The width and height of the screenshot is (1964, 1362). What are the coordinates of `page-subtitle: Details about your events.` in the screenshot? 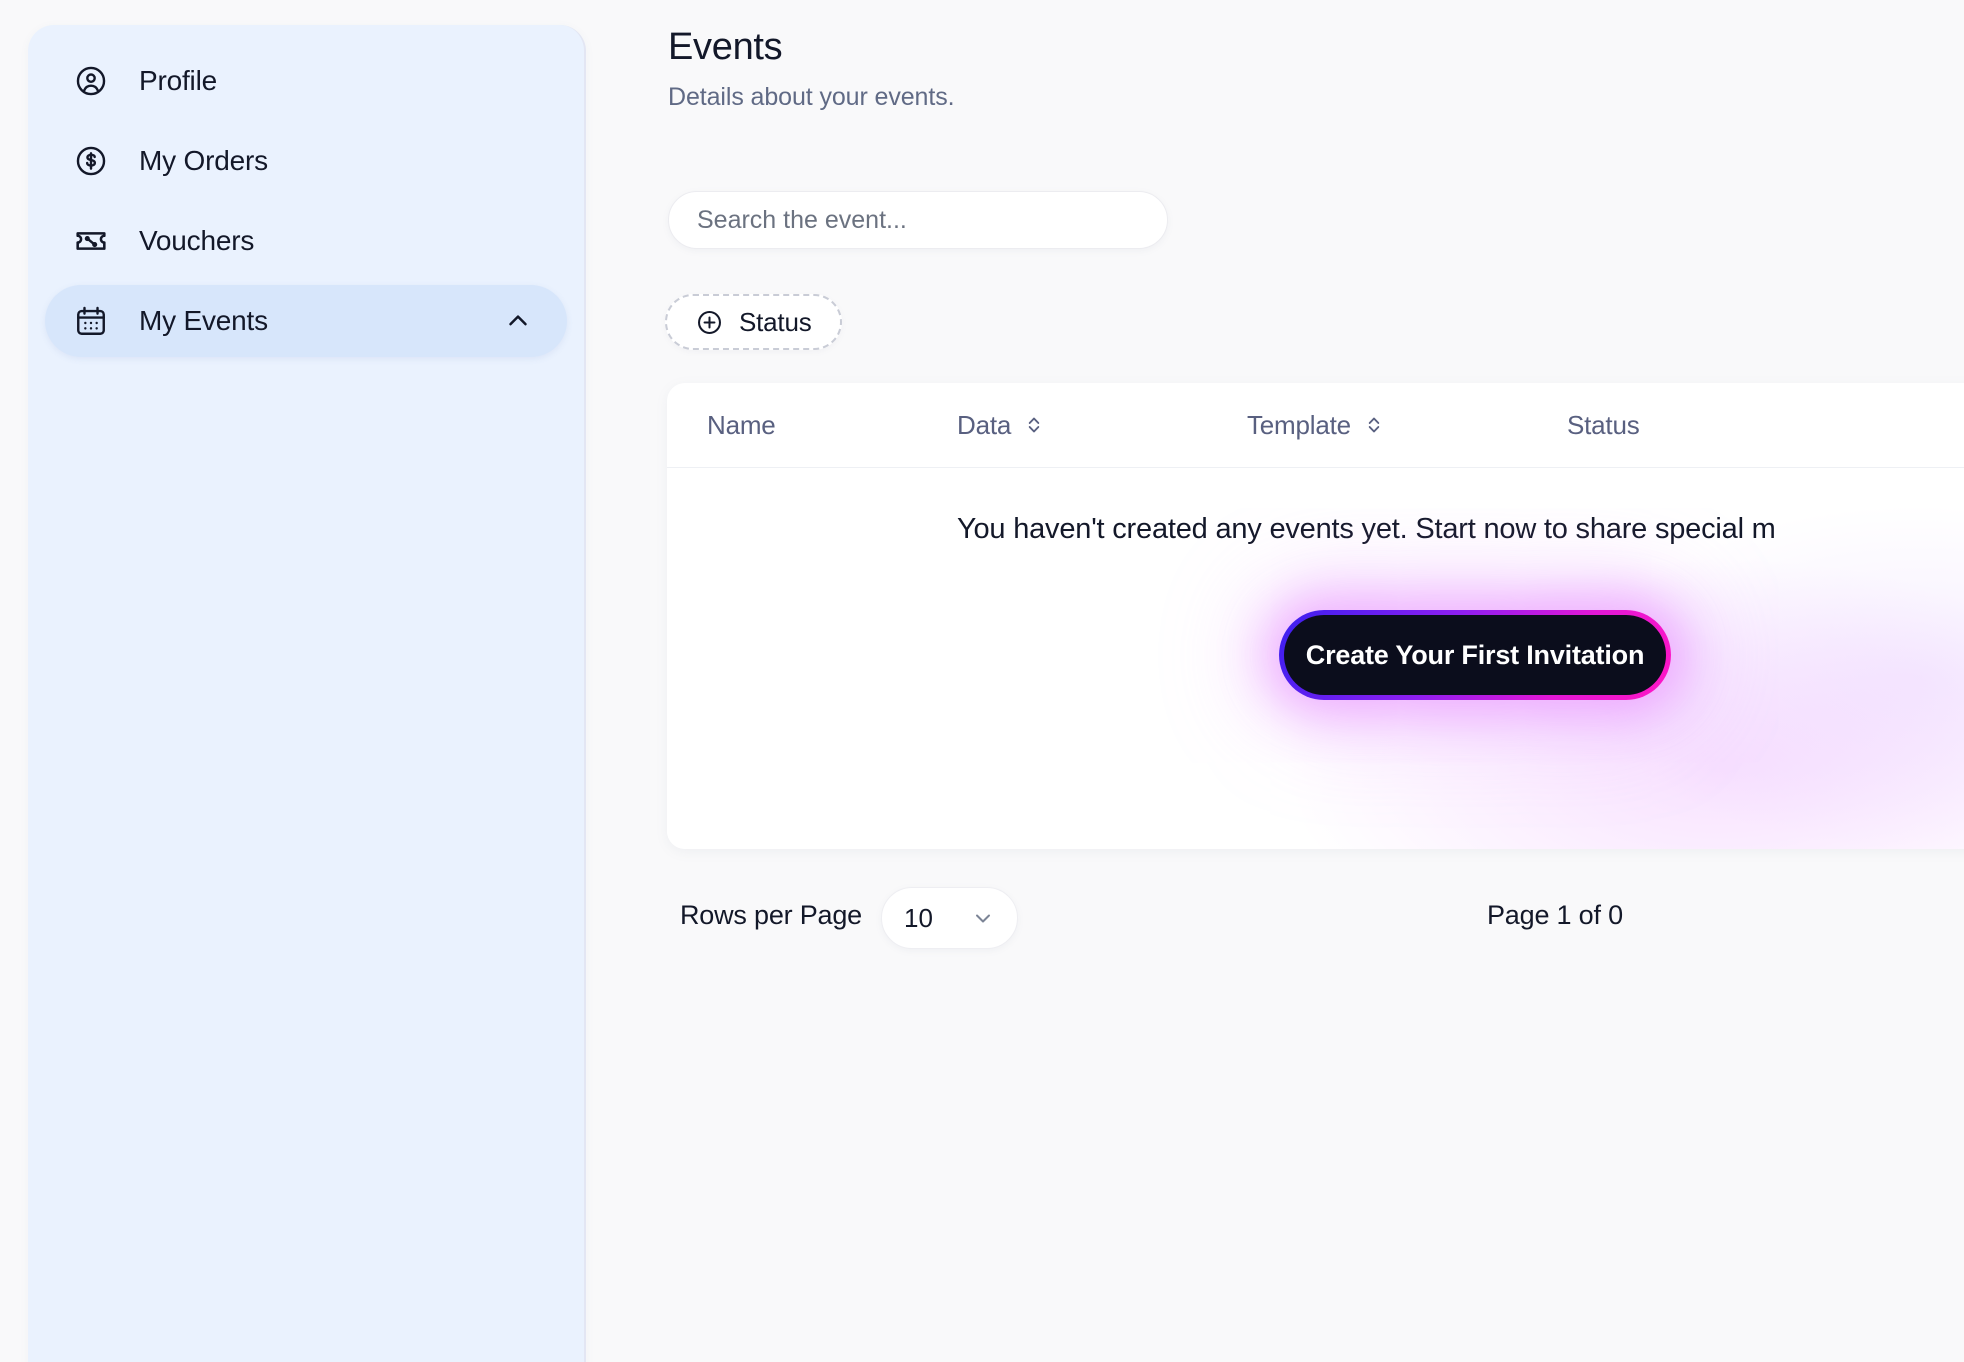 It's located at (811, 97).